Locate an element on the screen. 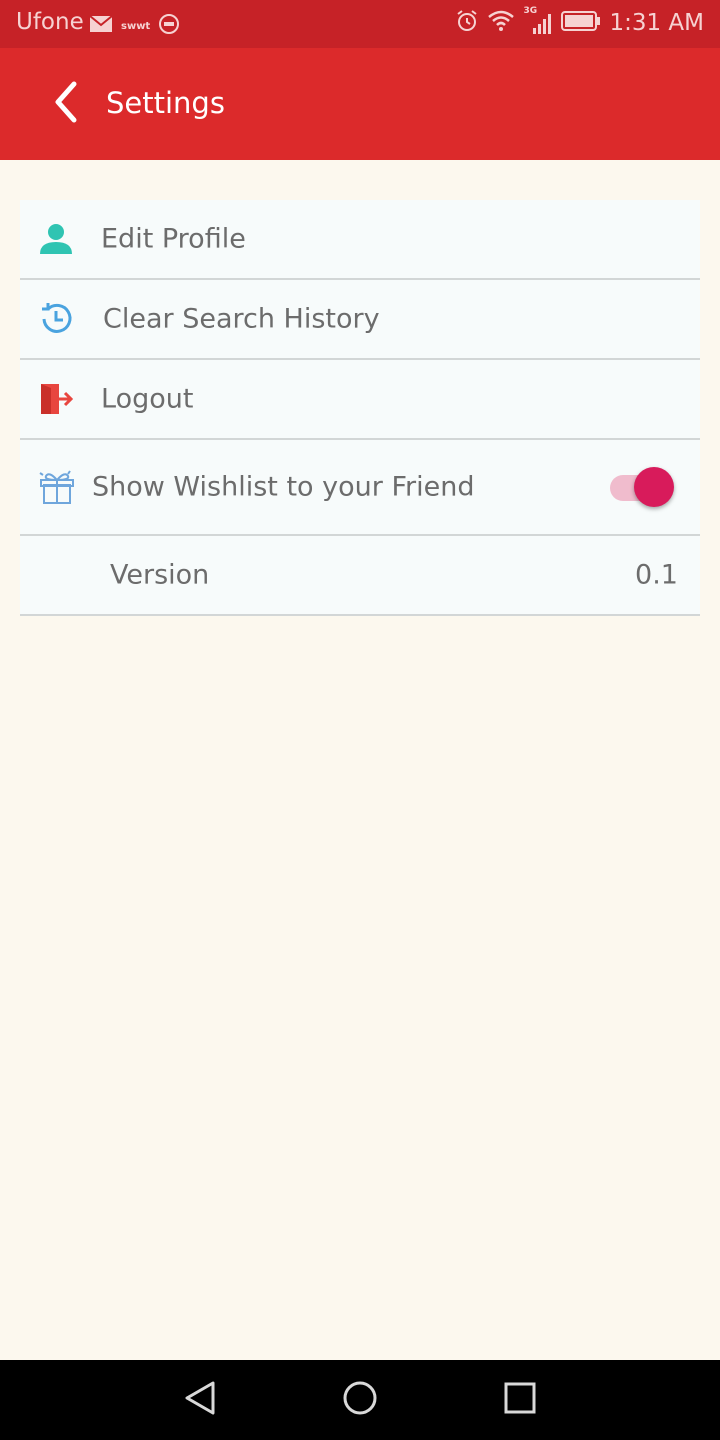  settings-item-label: Logout is located at coordinates (147, 399).